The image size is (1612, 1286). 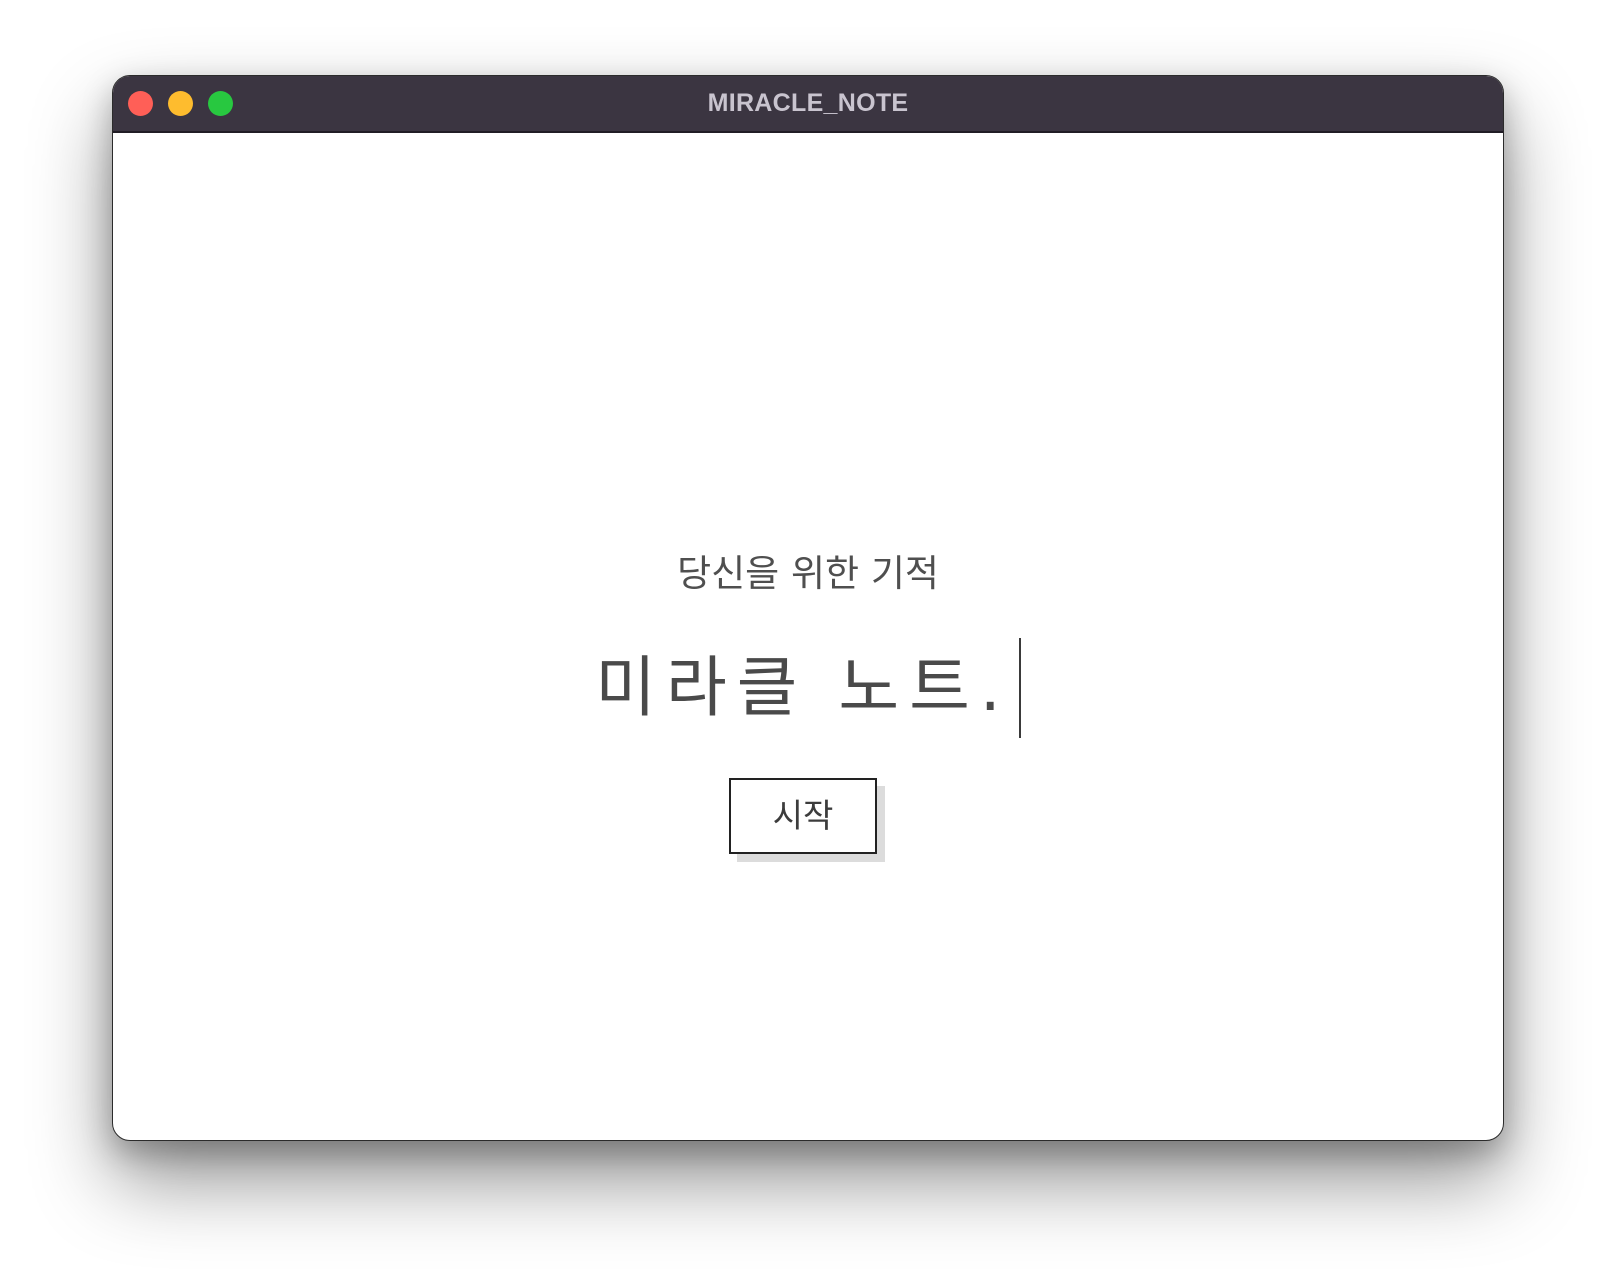 What do you see at coordinates (808, 573) in the screenshot?
I see `tagline: 당신을 위한 기적` at bounding box center [808, 573].